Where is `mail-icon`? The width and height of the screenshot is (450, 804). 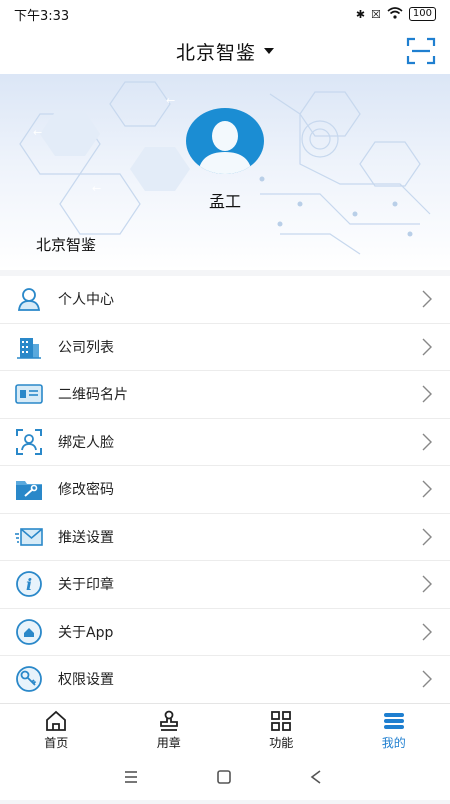 mail-icon is located at coordinates (29, 537).